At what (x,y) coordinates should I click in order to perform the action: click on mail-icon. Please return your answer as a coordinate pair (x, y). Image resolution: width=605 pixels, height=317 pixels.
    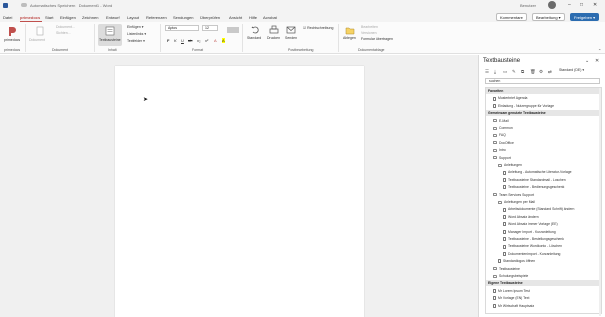
    Looking at the image, I should click on (291, 30).